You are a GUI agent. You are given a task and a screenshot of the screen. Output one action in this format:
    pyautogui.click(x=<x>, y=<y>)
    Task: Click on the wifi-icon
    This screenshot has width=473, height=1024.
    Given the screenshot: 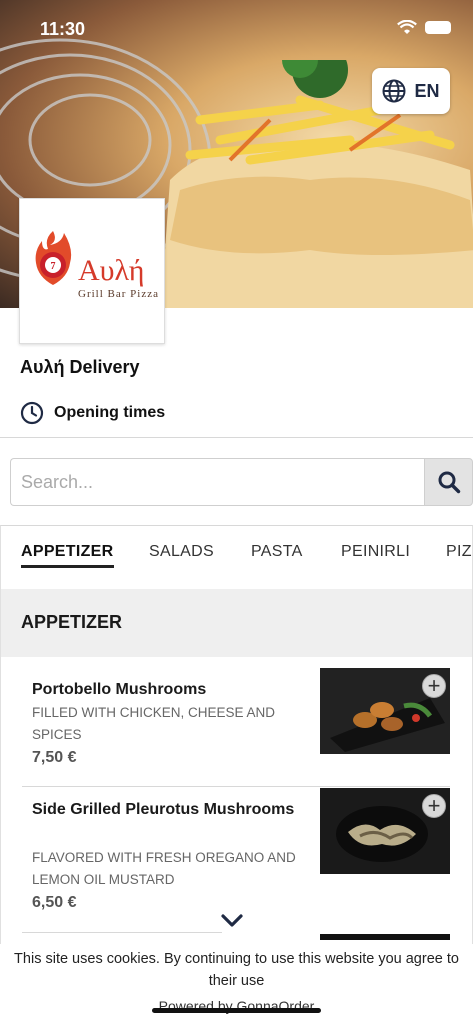 What is the action you would take?
    pyautogui.click(x=407, y=27)
    